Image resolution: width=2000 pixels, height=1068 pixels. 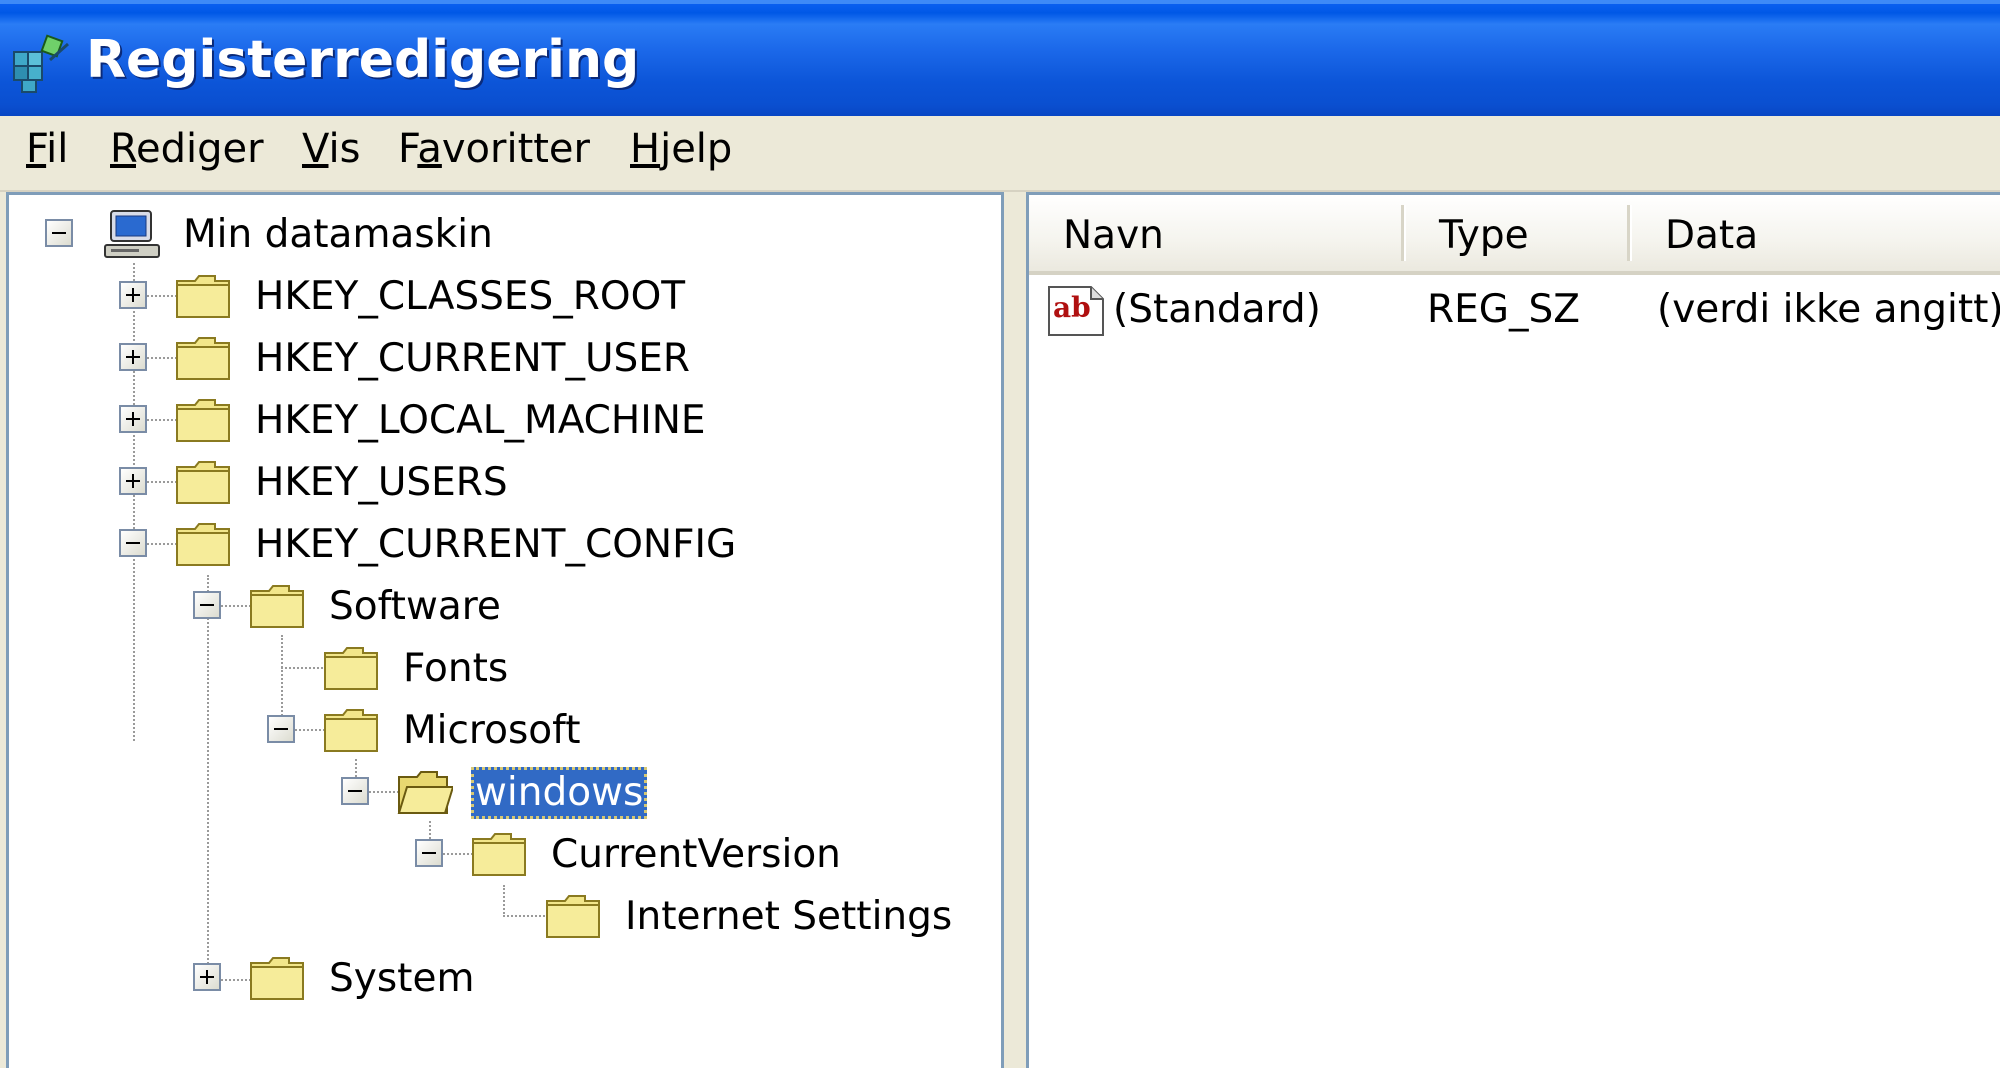 What do you see at coordinates (1016, 630) in the screenshot?
I see `pane-splitter` at bounding box center [1016, 630].